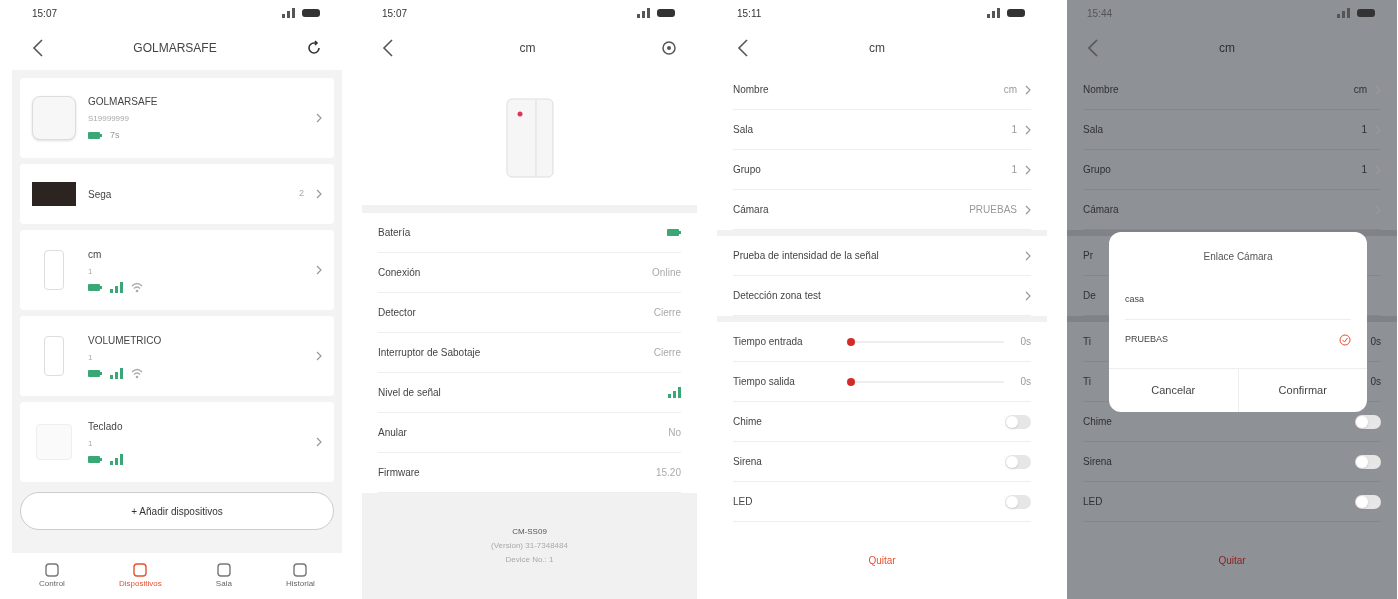  Describe the element at coordinates (669, 48) in the screenshot. I see `settings-icon` at that location.